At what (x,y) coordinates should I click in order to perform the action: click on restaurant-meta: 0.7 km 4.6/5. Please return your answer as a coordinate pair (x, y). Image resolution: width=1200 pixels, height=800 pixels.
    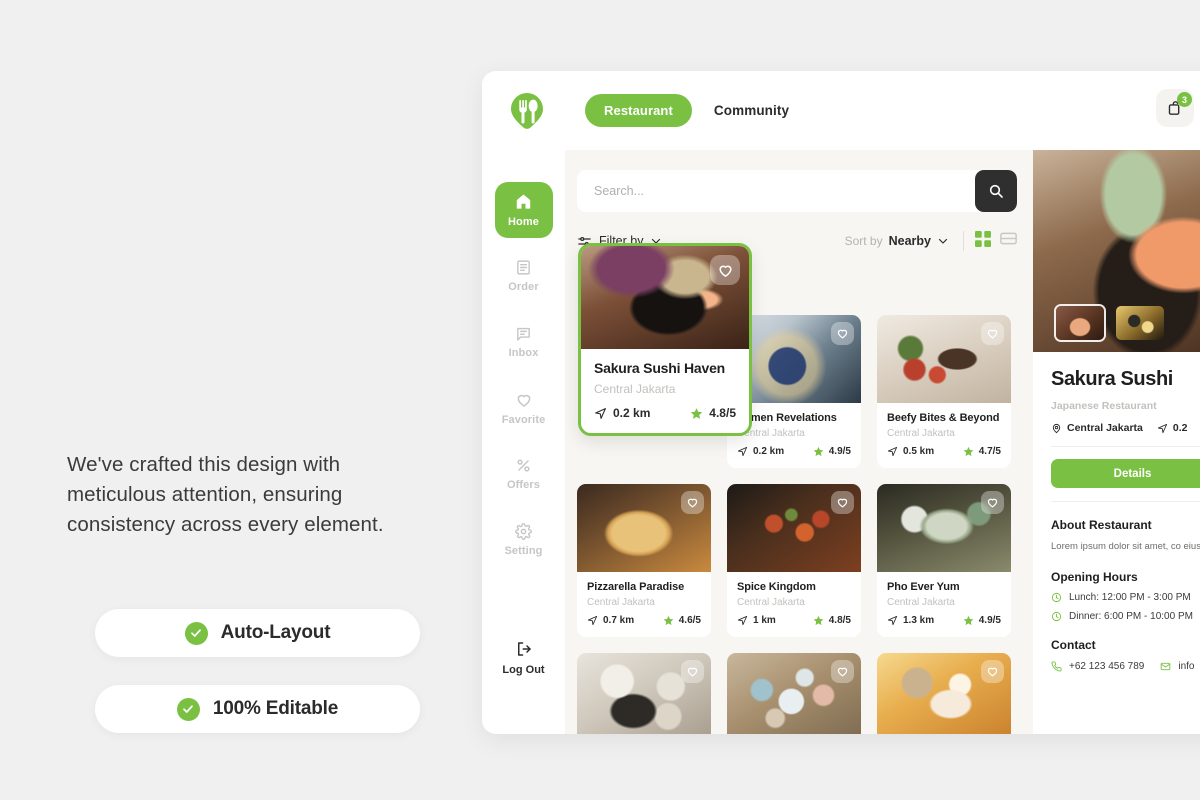
    Looking at the image, I should click on (644, 620).